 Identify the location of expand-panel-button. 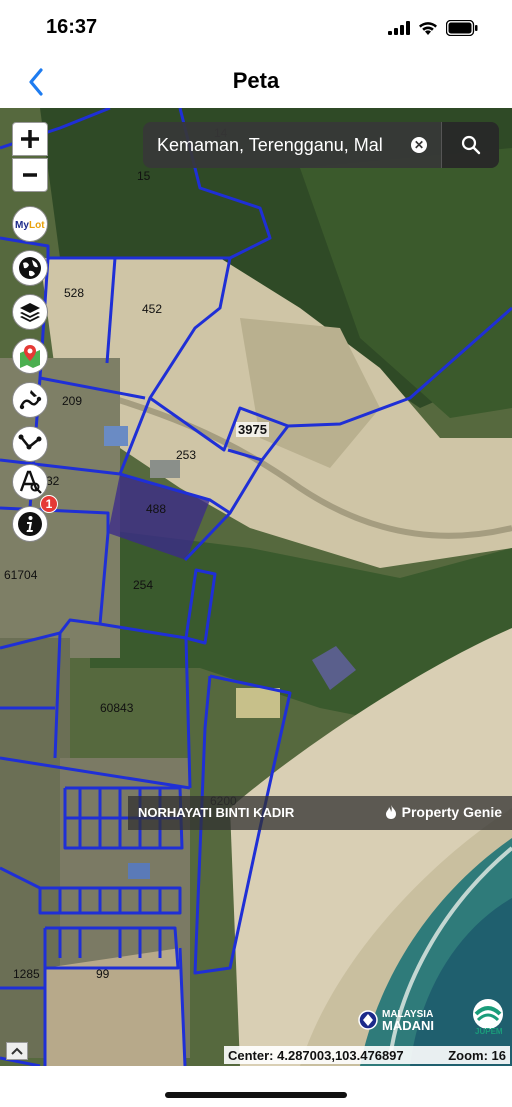
(17, 1051).